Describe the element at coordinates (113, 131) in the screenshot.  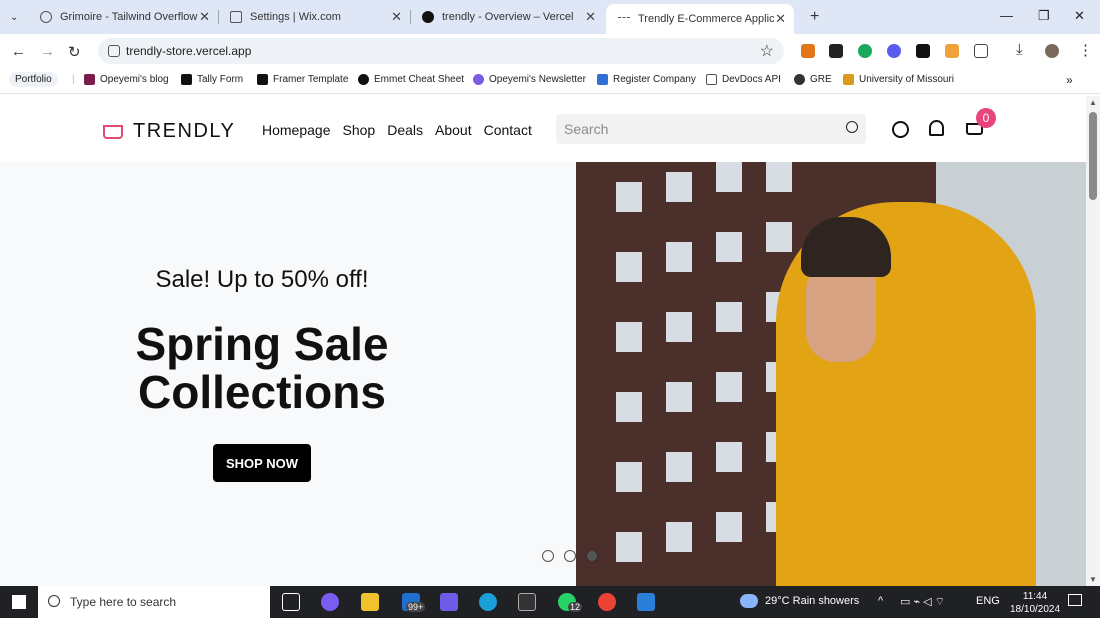
I see `shopping-cart-logo-icon` at that location.